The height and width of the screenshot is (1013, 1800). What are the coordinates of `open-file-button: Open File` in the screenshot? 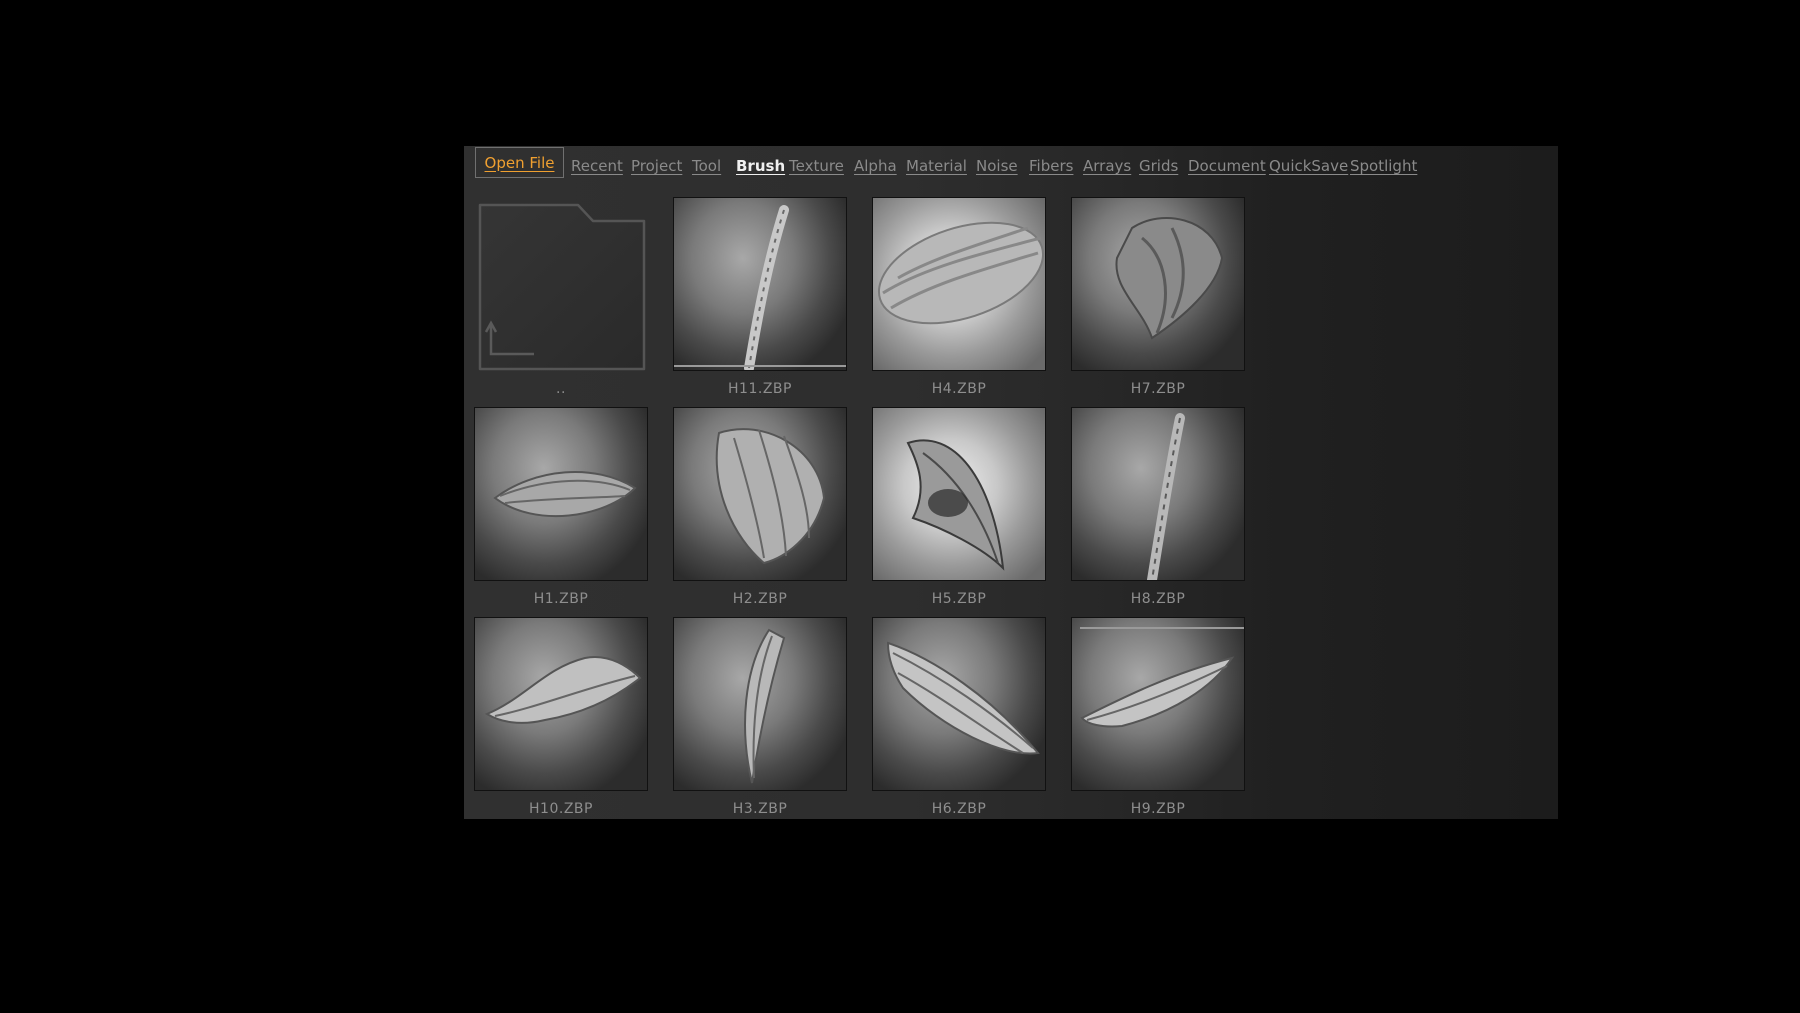 It's located at (519, 162).